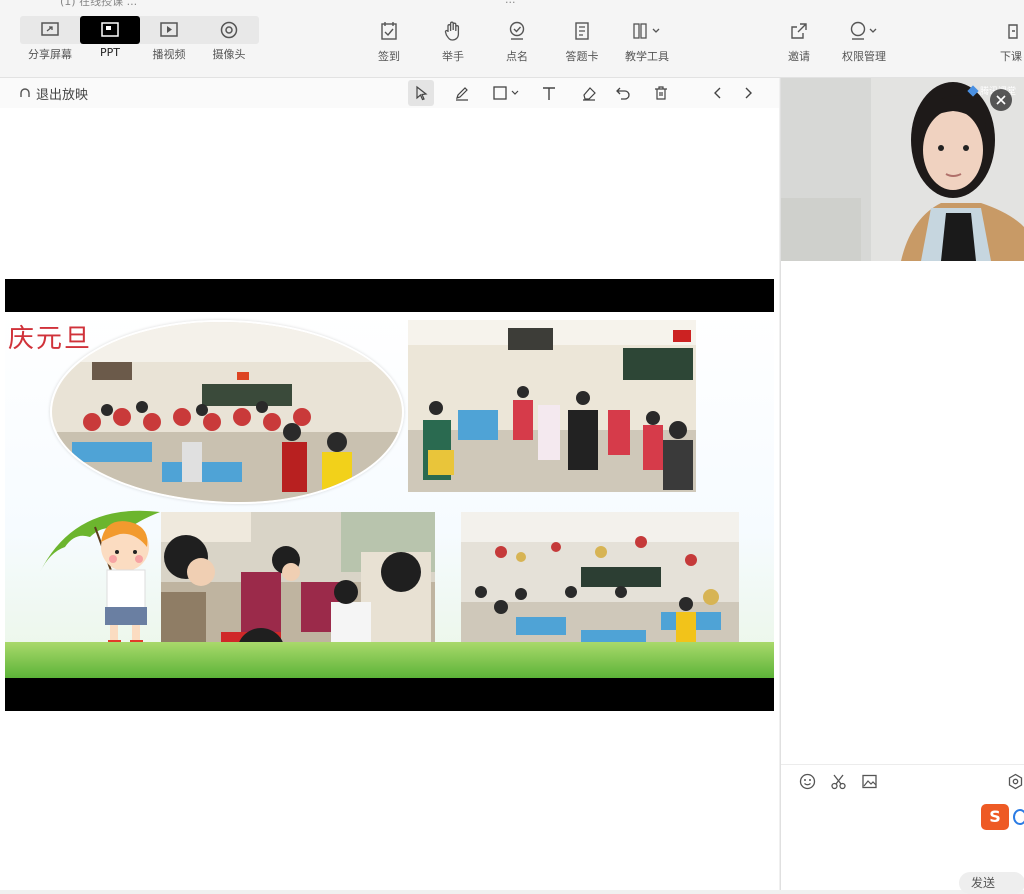 The image size is (1024, 894). I want to click on rectangle-button, so click(508, 93).